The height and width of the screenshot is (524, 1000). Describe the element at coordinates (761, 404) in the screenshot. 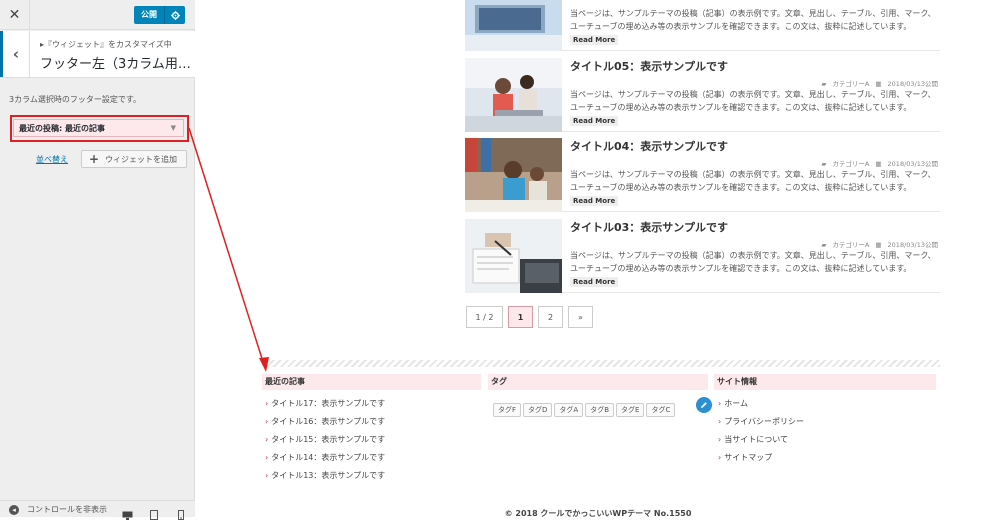

I see `list-item: › ホーム` at that location.